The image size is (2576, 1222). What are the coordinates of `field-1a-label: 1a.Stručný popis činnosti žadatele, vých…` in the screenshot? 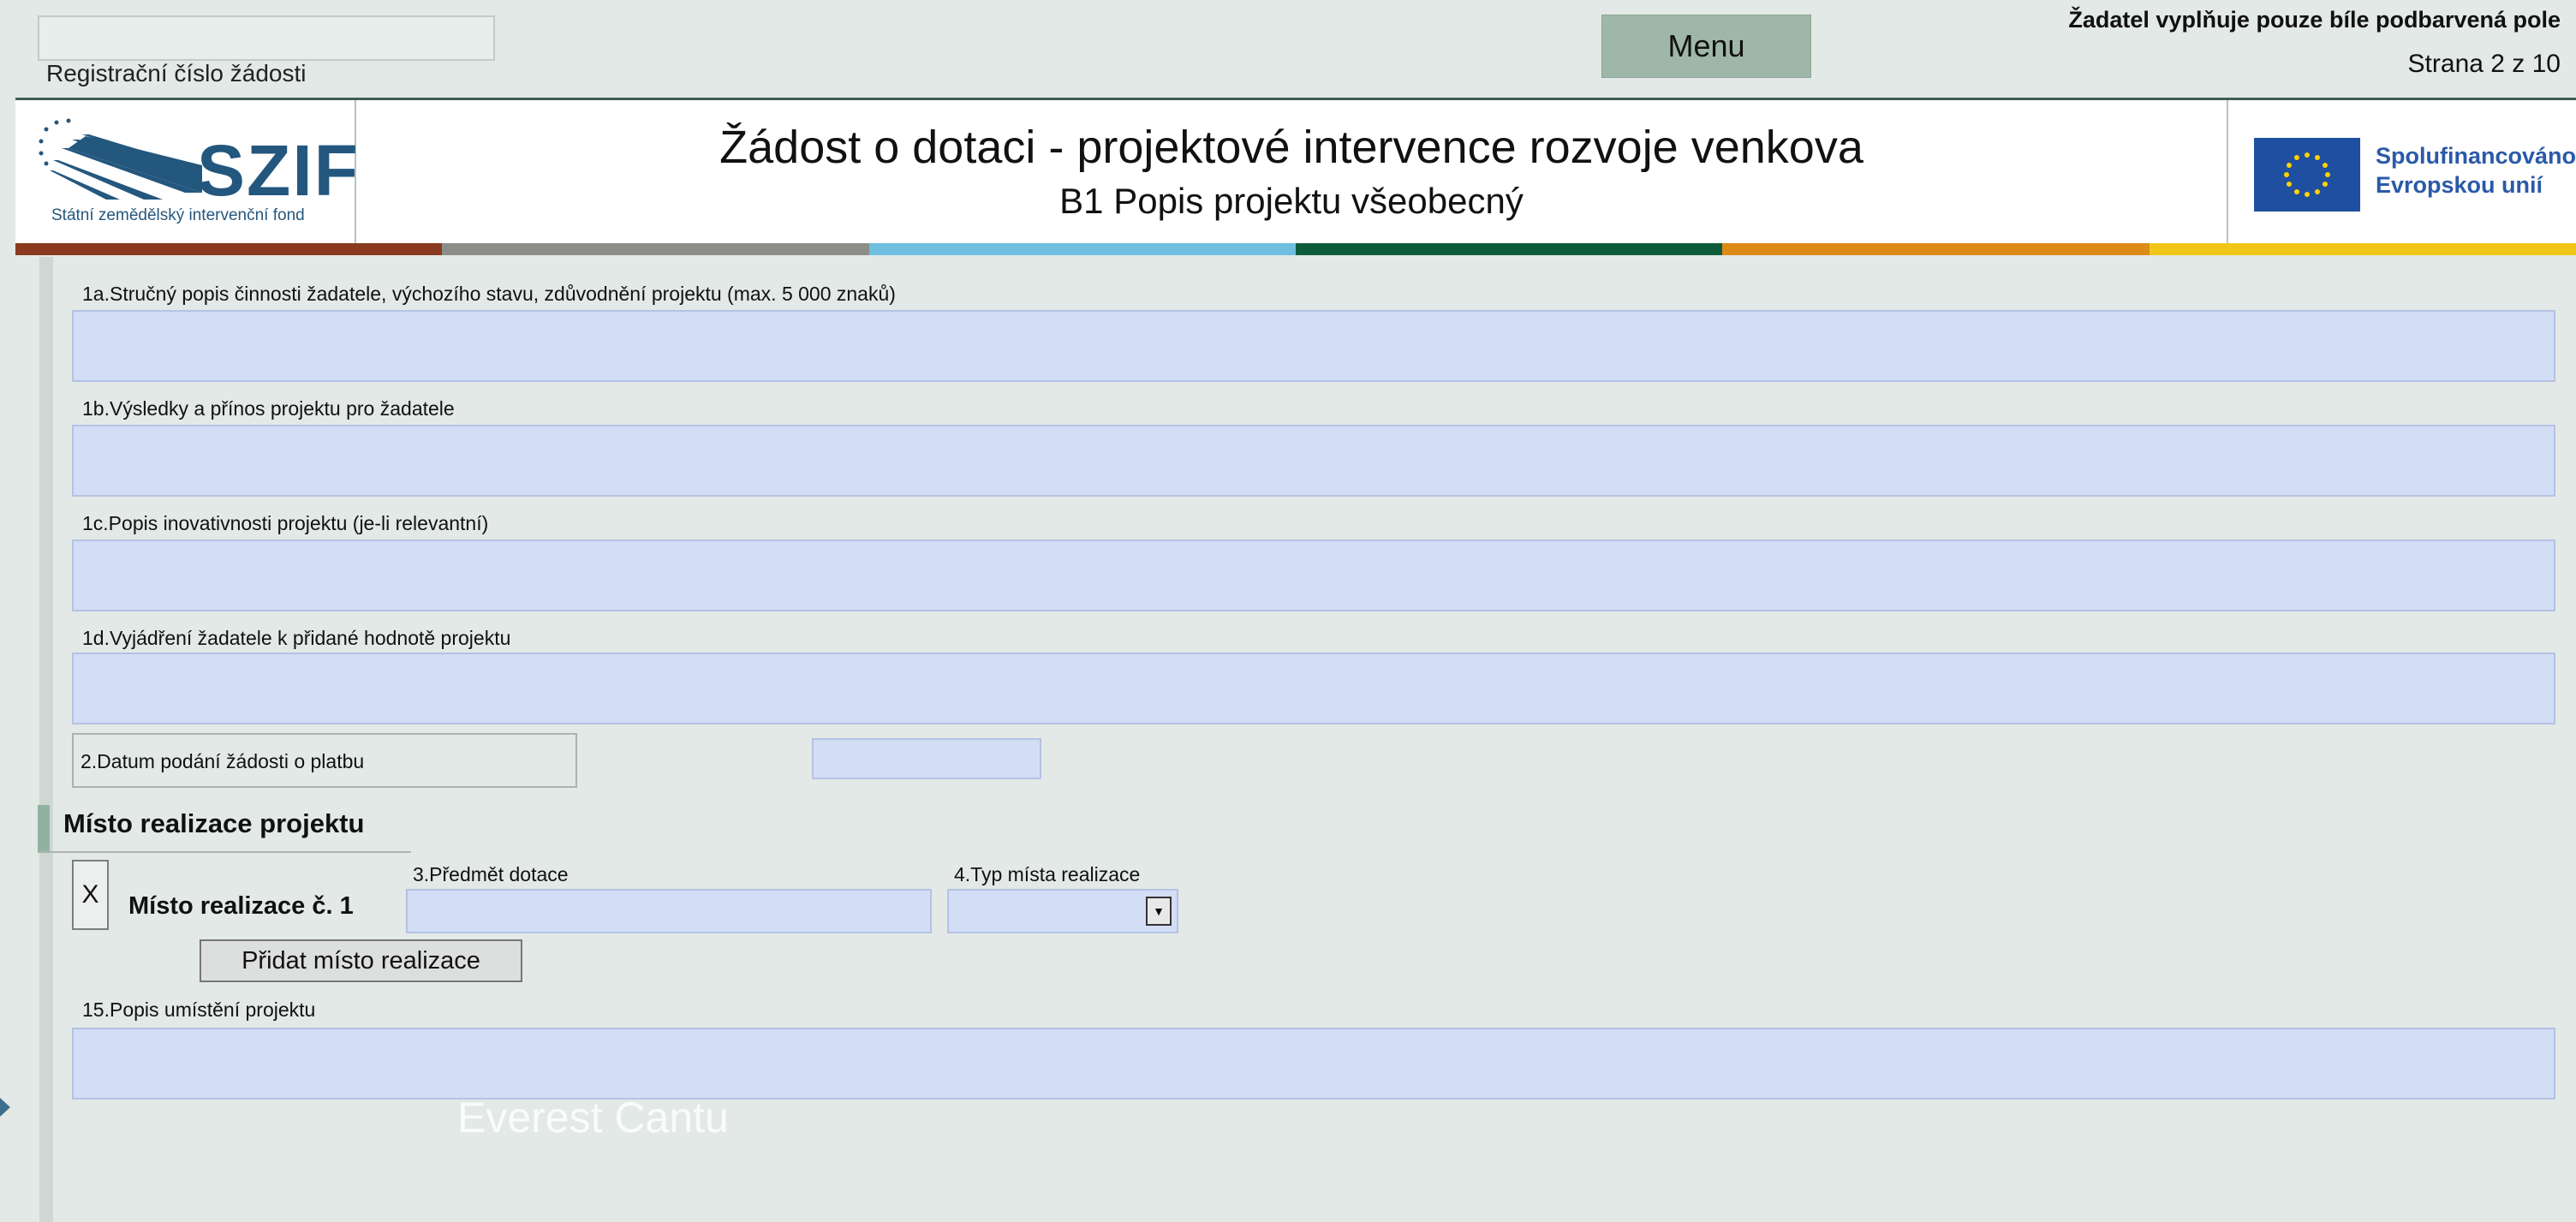 It's located at (489, 294).